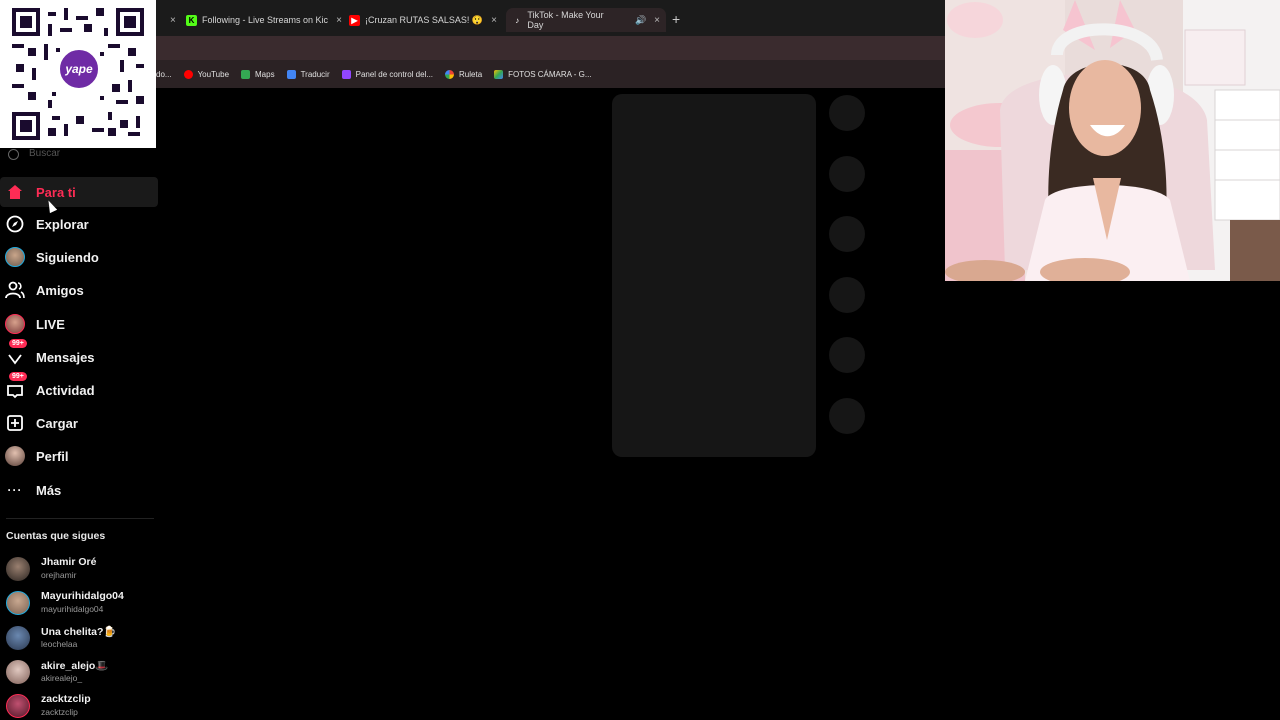 The width and height of the screenshot is (1280, 720). Describe the element at coordinates (714, 275) in the screenshot. I see `video-loading-placeholder` at that location.